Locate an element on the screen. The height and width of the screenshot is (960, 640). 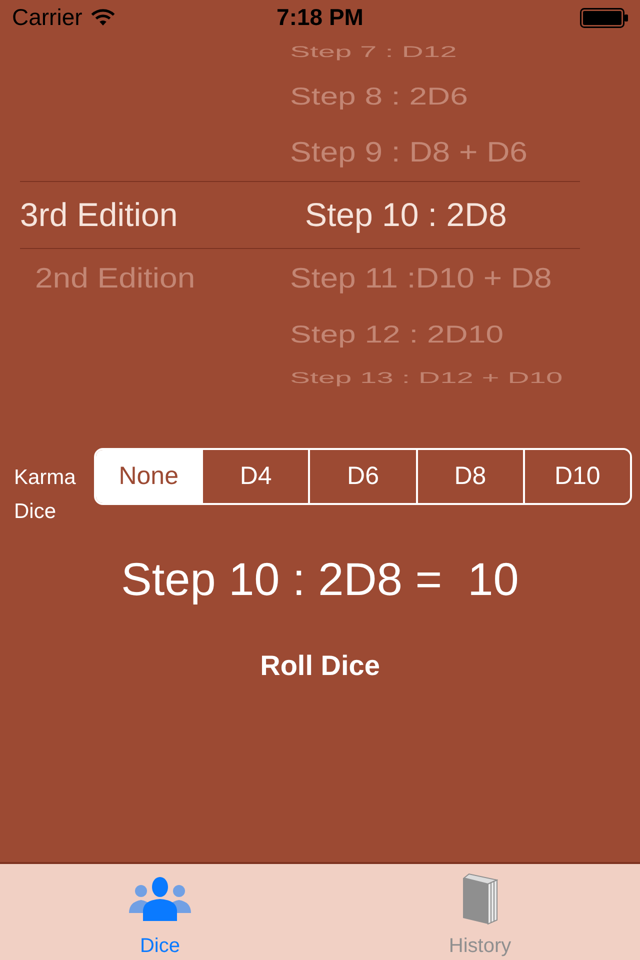
wifi-icon is located at coordinates (103, 17).